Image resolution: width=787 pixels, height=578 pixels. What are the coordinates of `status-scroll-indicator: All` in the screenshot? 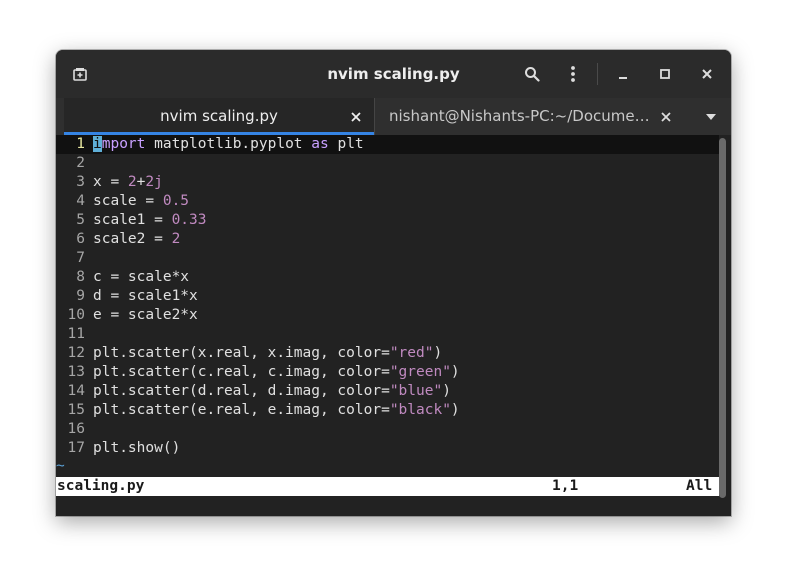 It's located at (699, 486).